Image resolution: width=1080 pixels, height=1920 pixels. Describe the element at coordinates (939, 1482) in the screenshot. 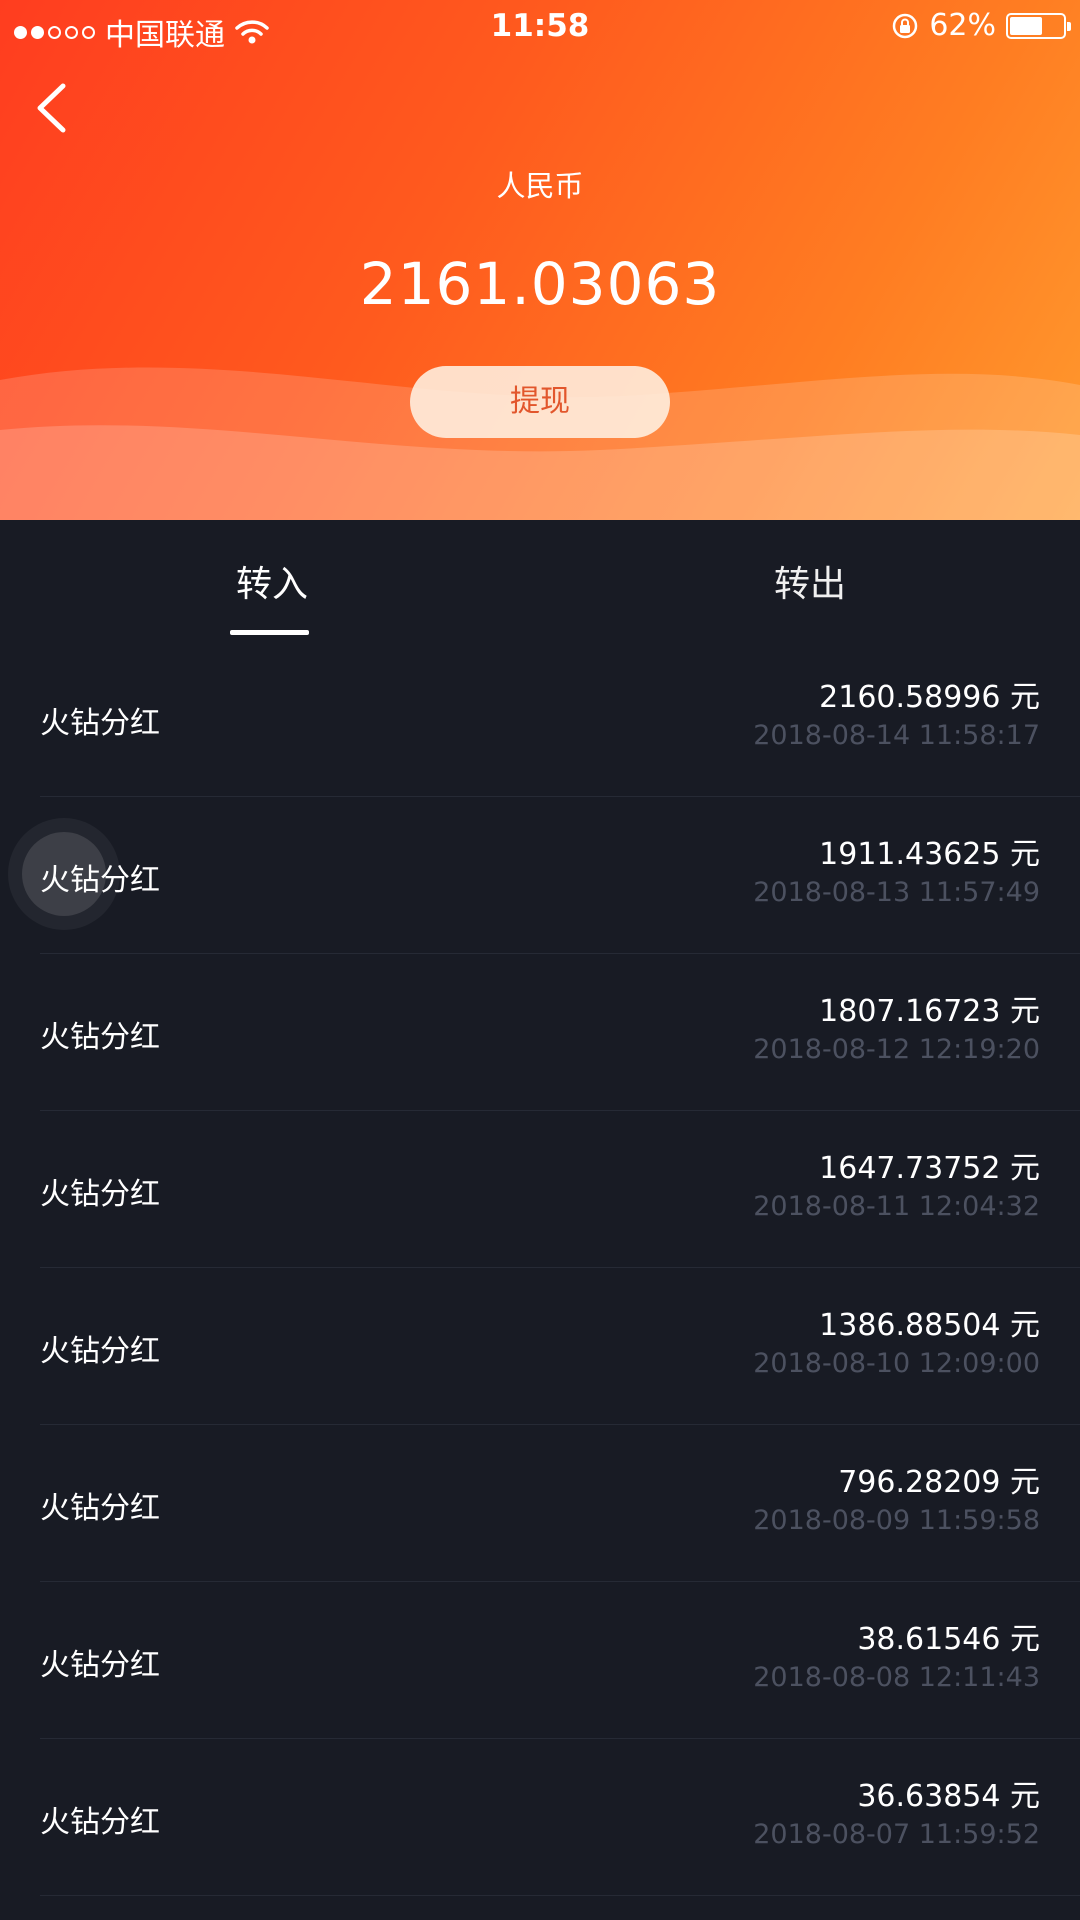

I see `transaction-amount: 796.28209 元` at that location.